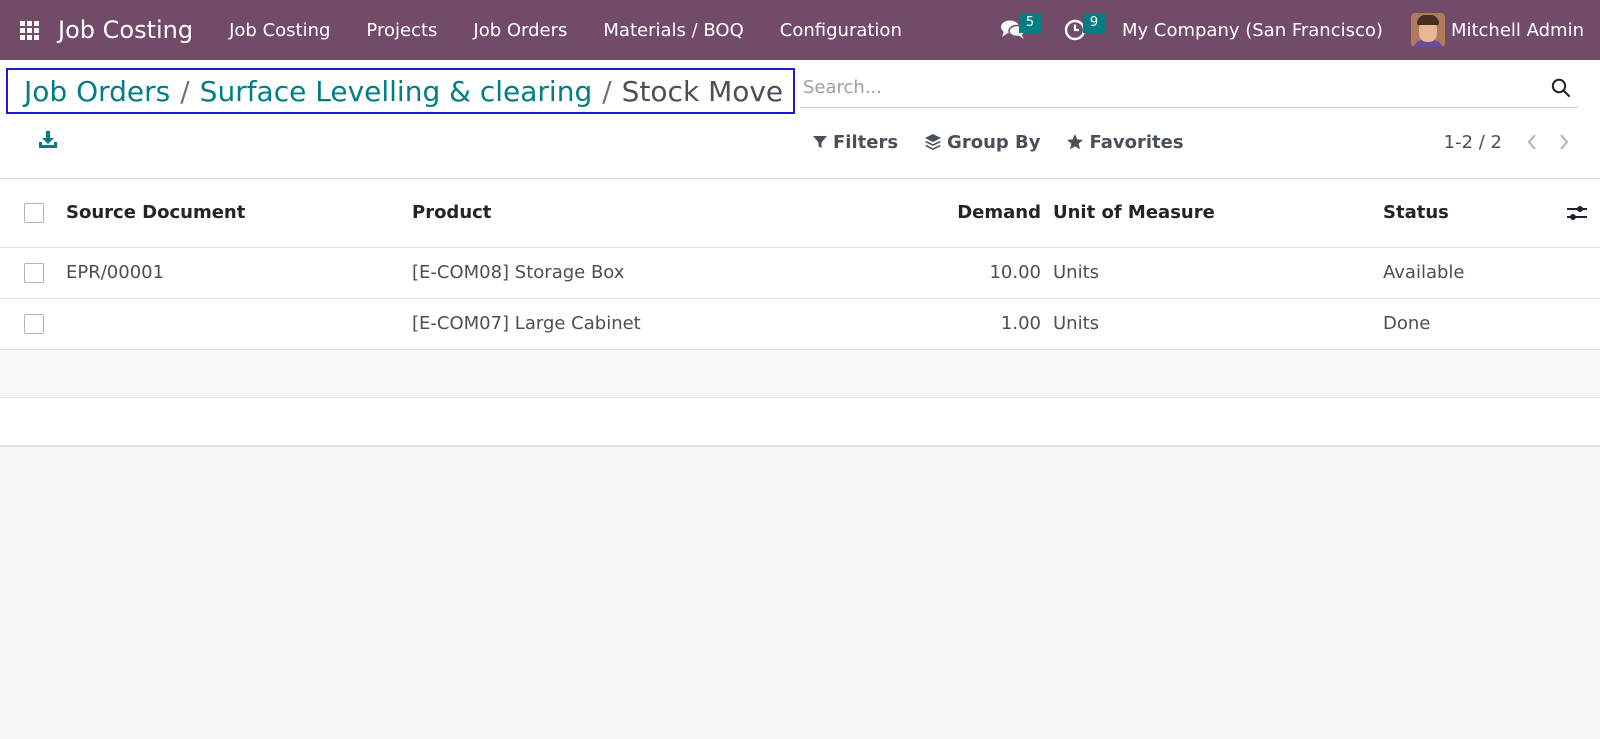 This screenshot has width=1600, height=739. I want to click on menu-item-materials-boq: Materials / BOQ, so click(673, 30).